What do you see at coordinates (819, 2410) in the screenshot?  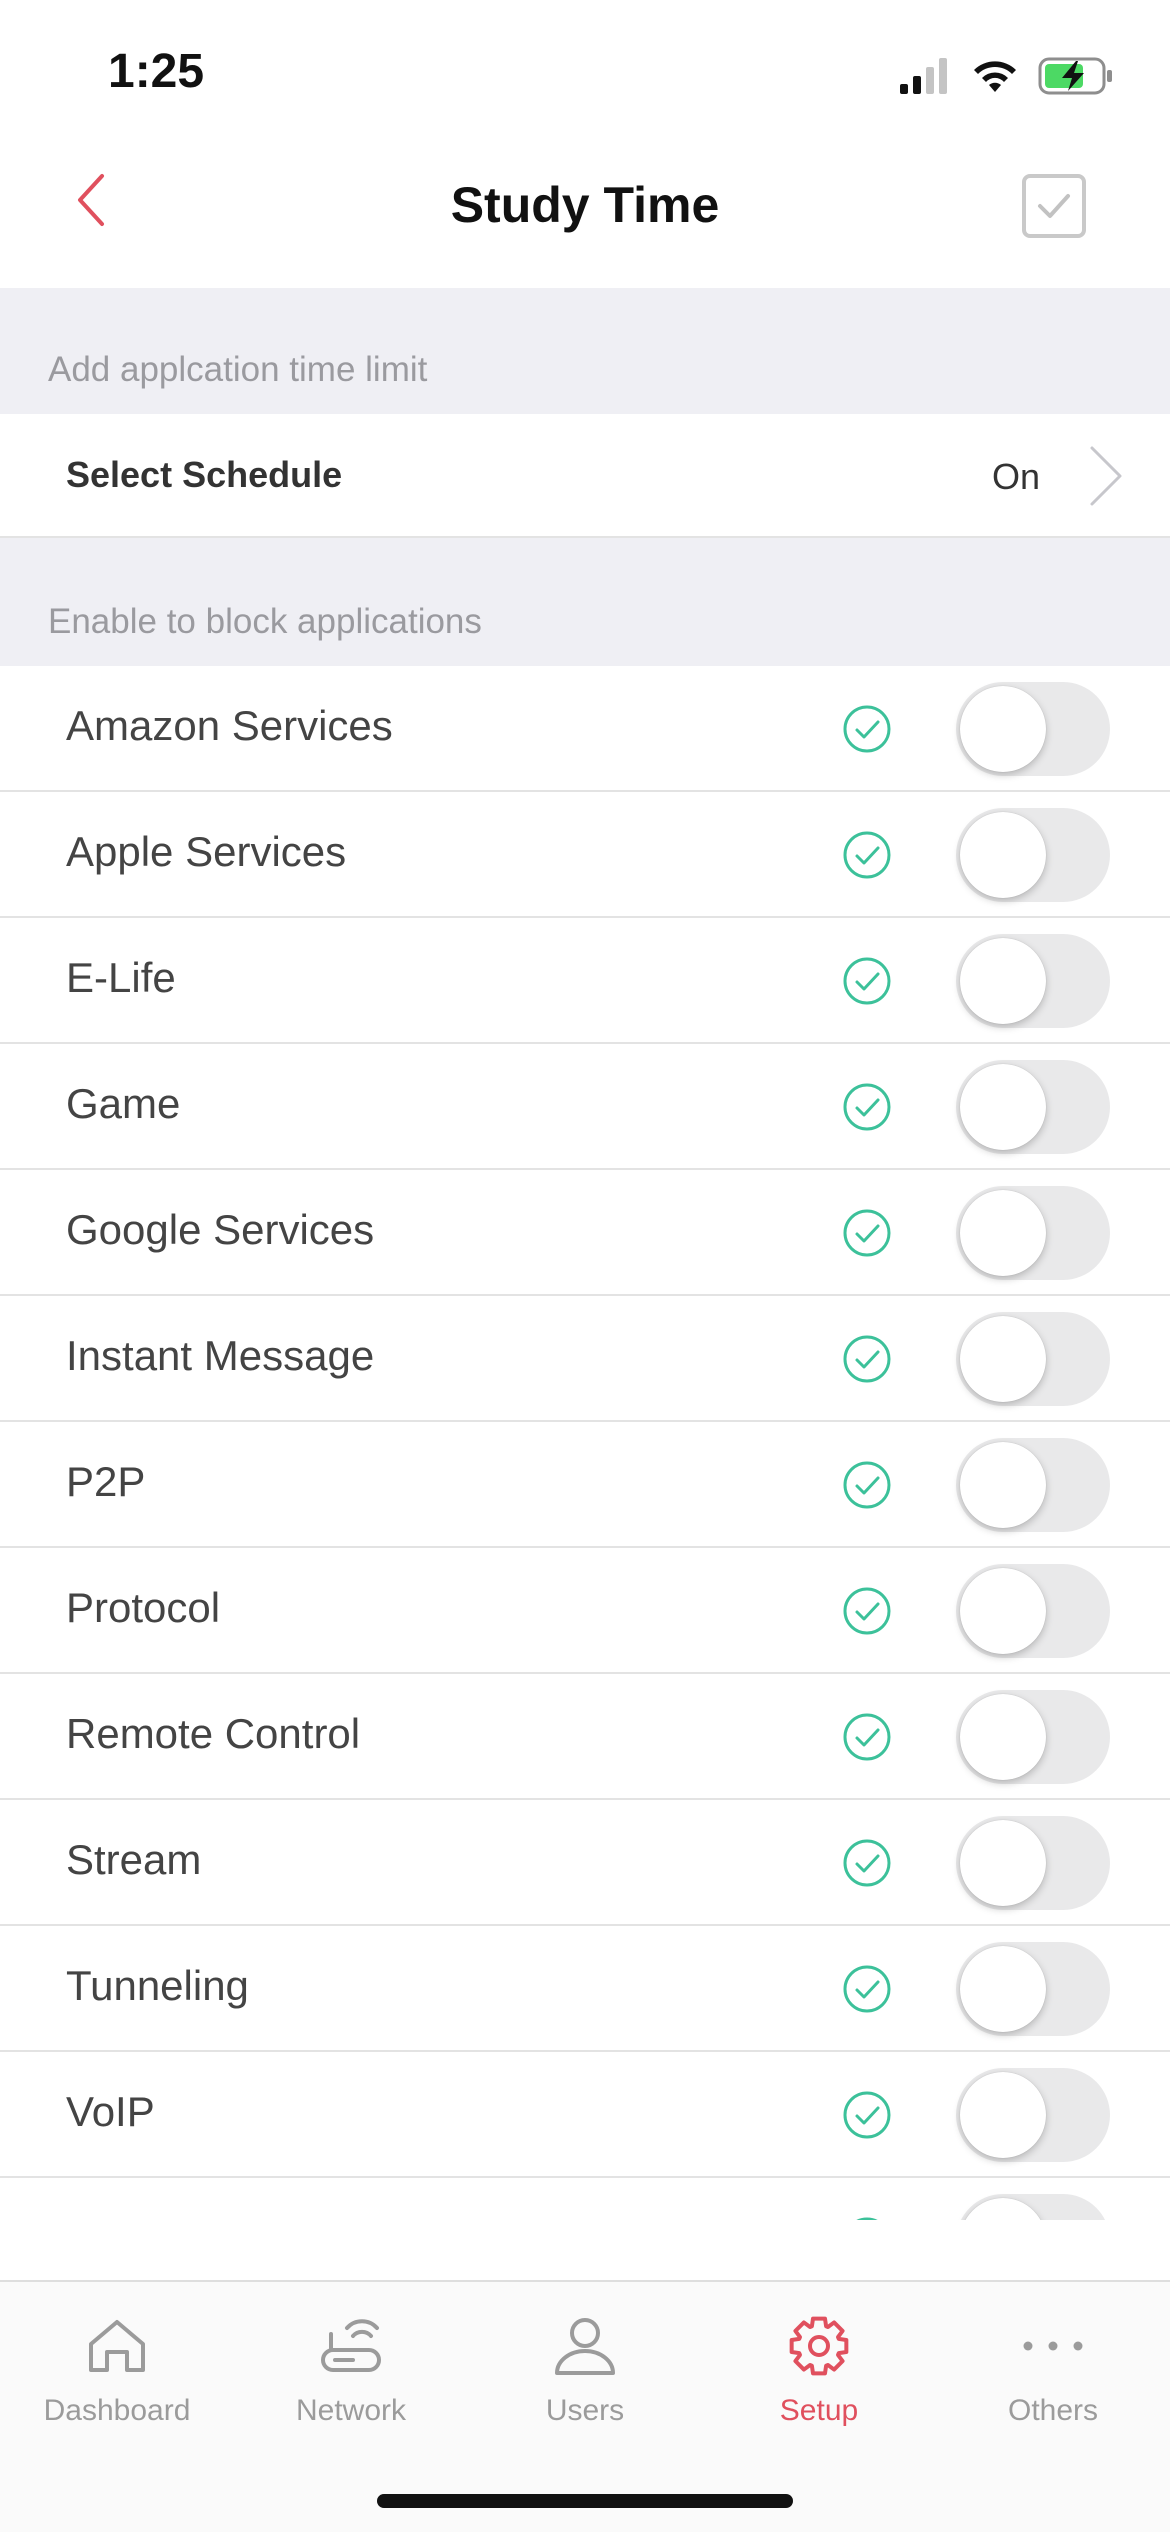 I see `tab-label: Setup` at bounding box center [819, 2410].